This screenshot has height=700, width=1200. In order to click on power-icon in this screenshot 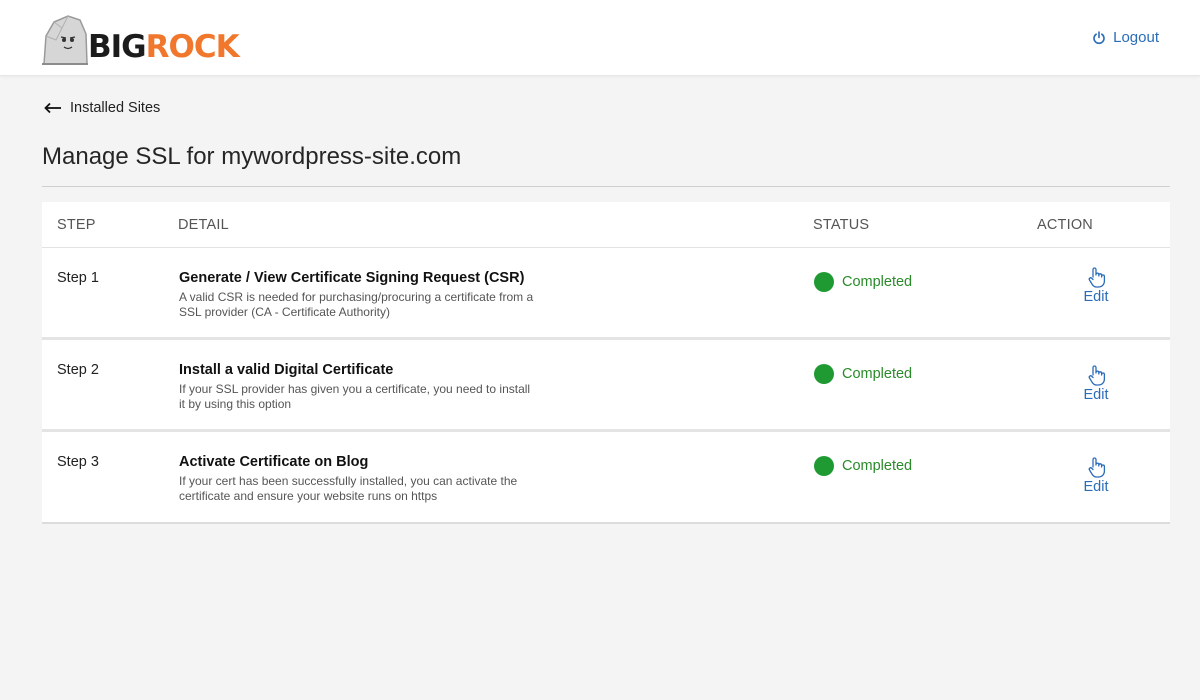, I will do `click(1099, 37)`.